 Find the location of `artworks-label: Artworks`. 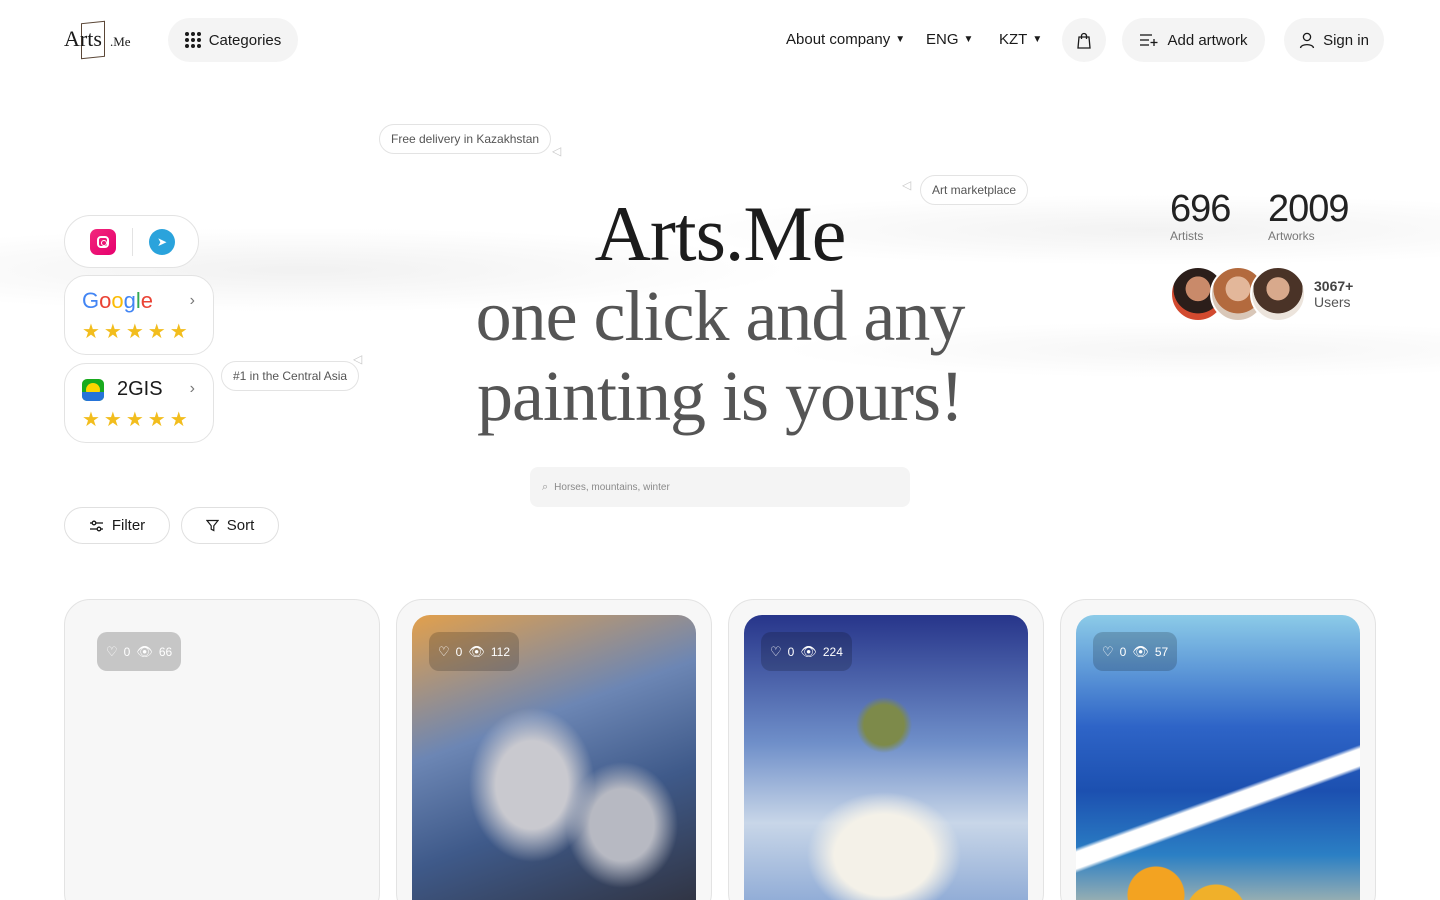

artworks-label: Artworks is located at coordinates (1291, 236).